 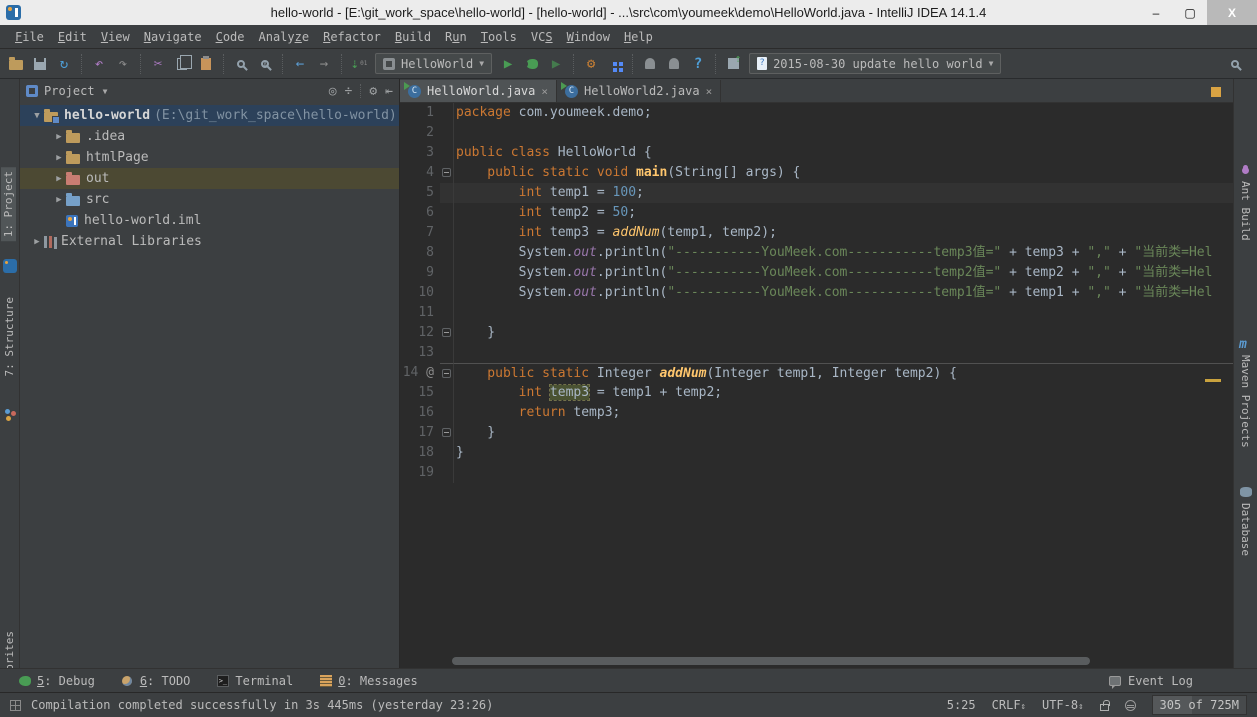 What do you see at coordinates (816, 133) in the screenshot?
I see `code-line-2: 2` at bounding box center [816, 133].